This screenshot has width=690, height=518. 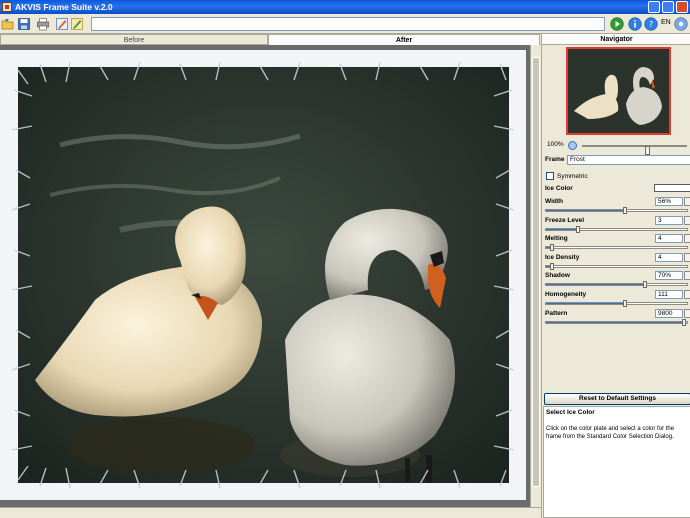 I want to click on frame-row: Frame Frost, so click(x=616, y=160).